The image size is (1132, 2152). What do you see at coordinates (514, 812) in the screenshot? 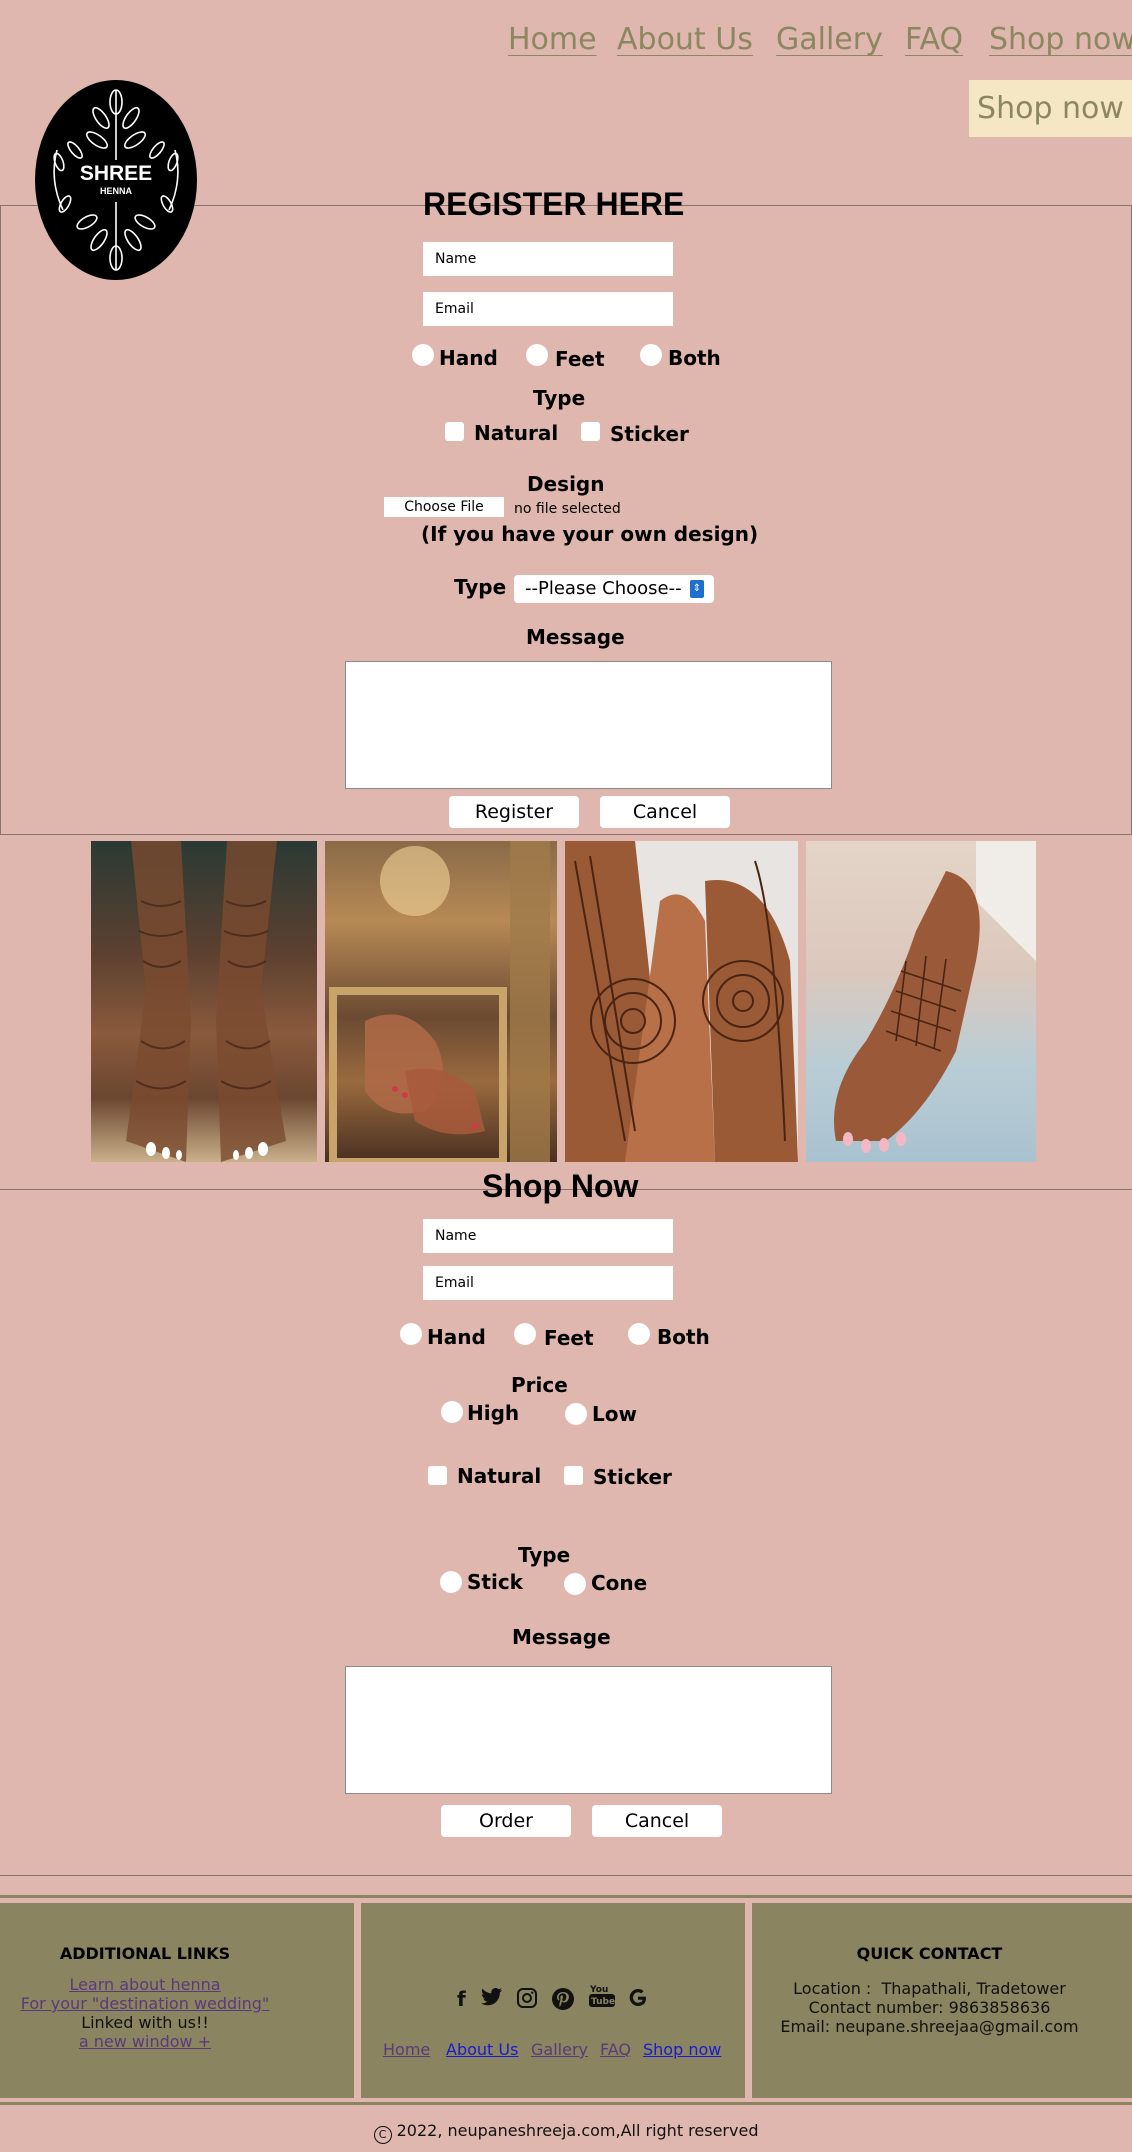
I see `register-button: Register` at bounding box center [514, 812].